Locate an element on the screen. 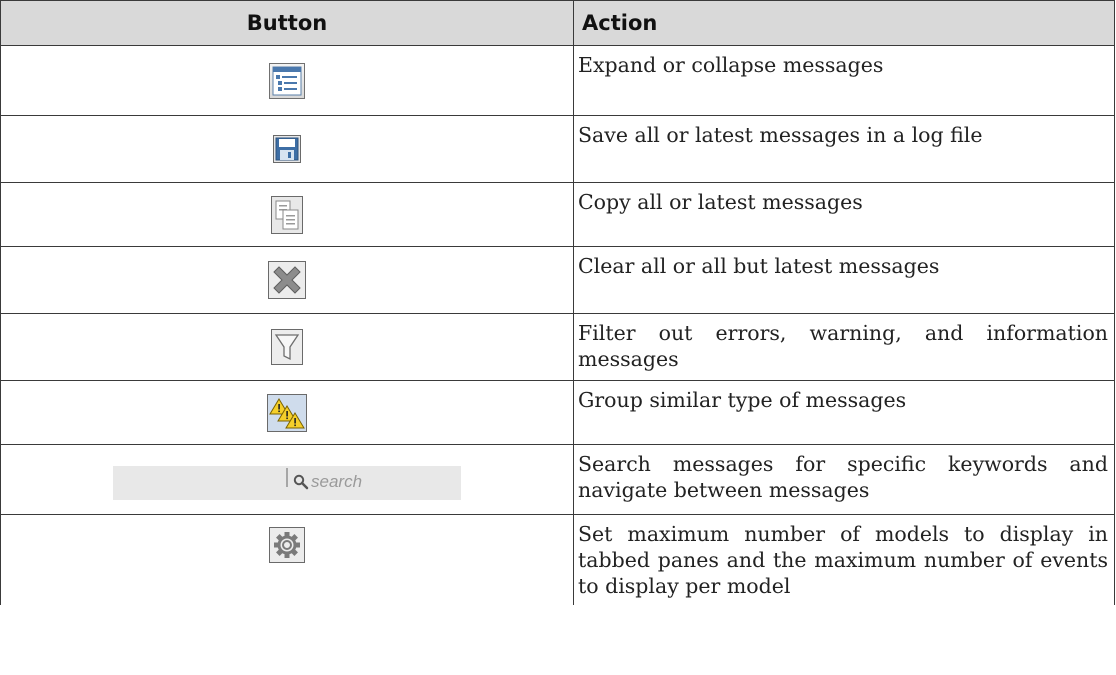  column-header-action: Action is located at coordinates (844, 23).